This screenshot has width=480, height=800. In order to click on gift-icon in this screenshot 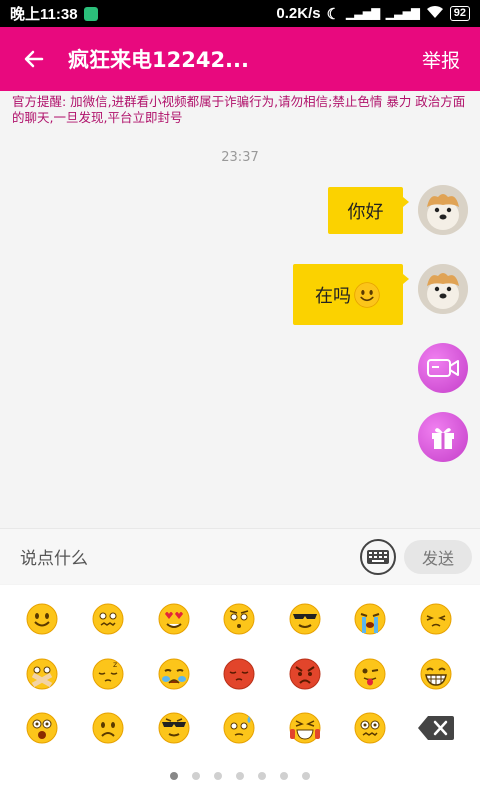, I will do `click(443, 438)`.